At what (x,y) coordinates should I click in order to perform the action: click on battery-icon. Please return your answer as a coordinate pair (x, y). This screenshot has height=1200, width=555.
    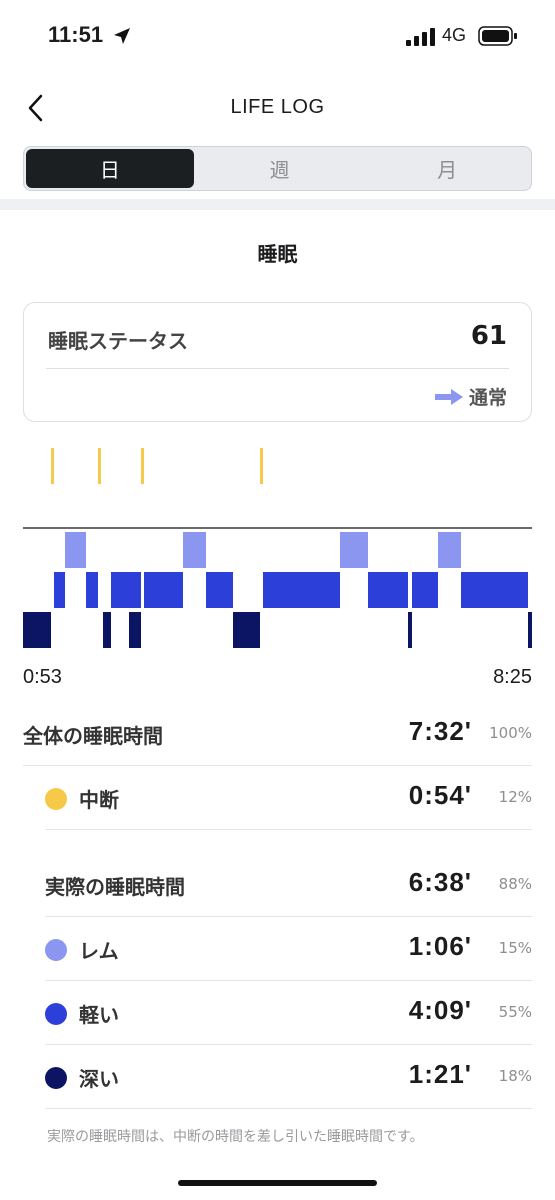
    Looking at the image, I should click on (497, 36).